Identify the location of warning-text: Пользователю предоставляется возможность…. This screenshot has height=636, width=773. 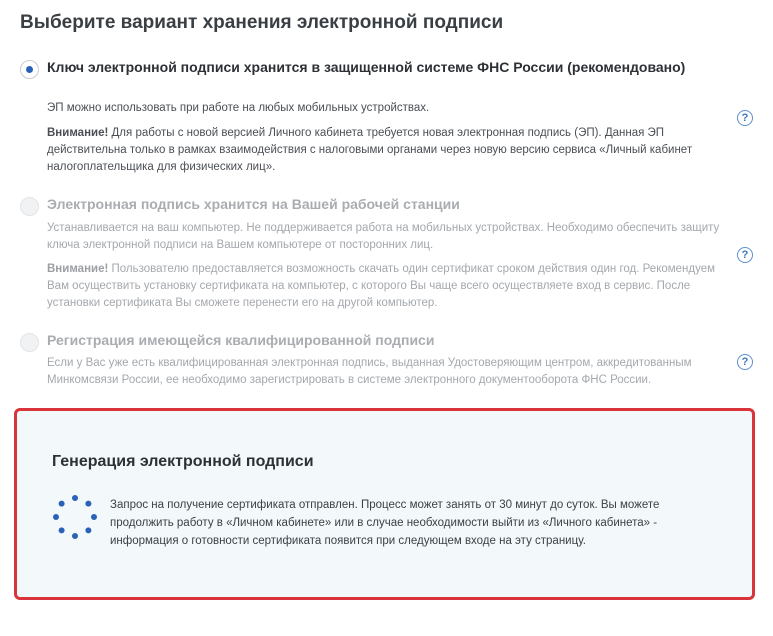
(381, 286).